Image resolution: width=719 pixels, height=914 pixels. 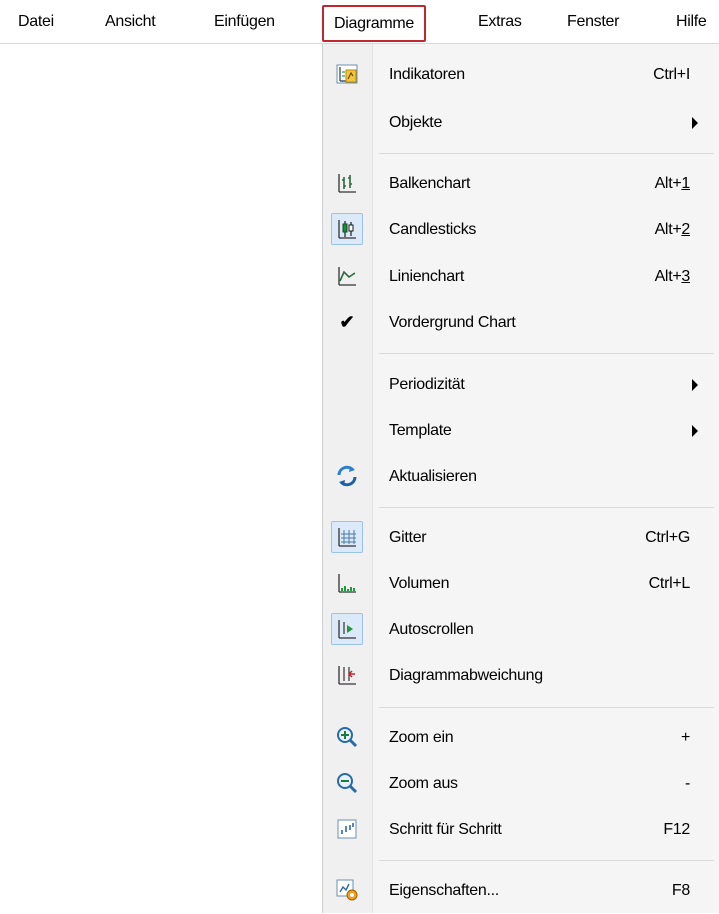 I want to click on volume-icon, so click(x=347, y=583).